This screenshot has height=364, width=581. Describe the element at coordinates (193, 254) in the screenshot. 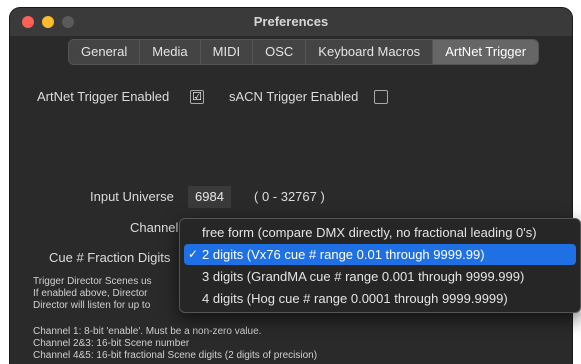

I see `checkmark-icon: ✓` at that location.